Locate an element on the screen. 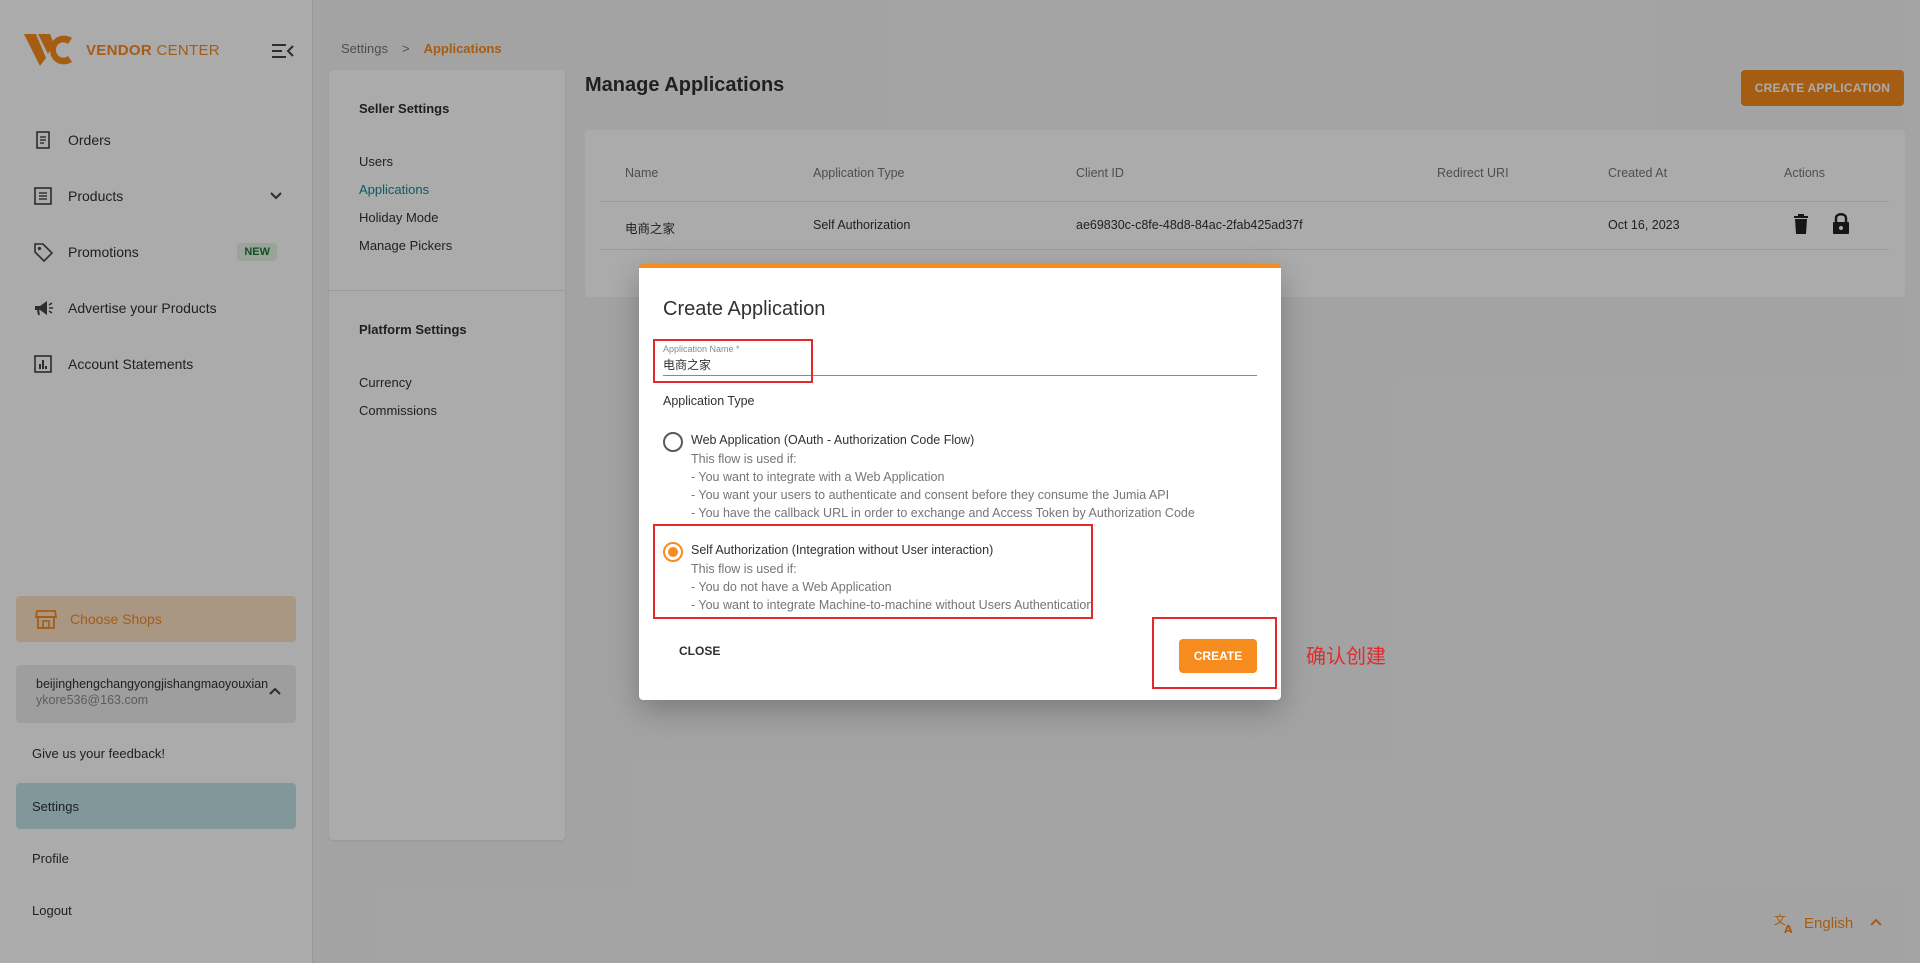  option-description-line: This flow is used if: is located at coordinates (744, 459).